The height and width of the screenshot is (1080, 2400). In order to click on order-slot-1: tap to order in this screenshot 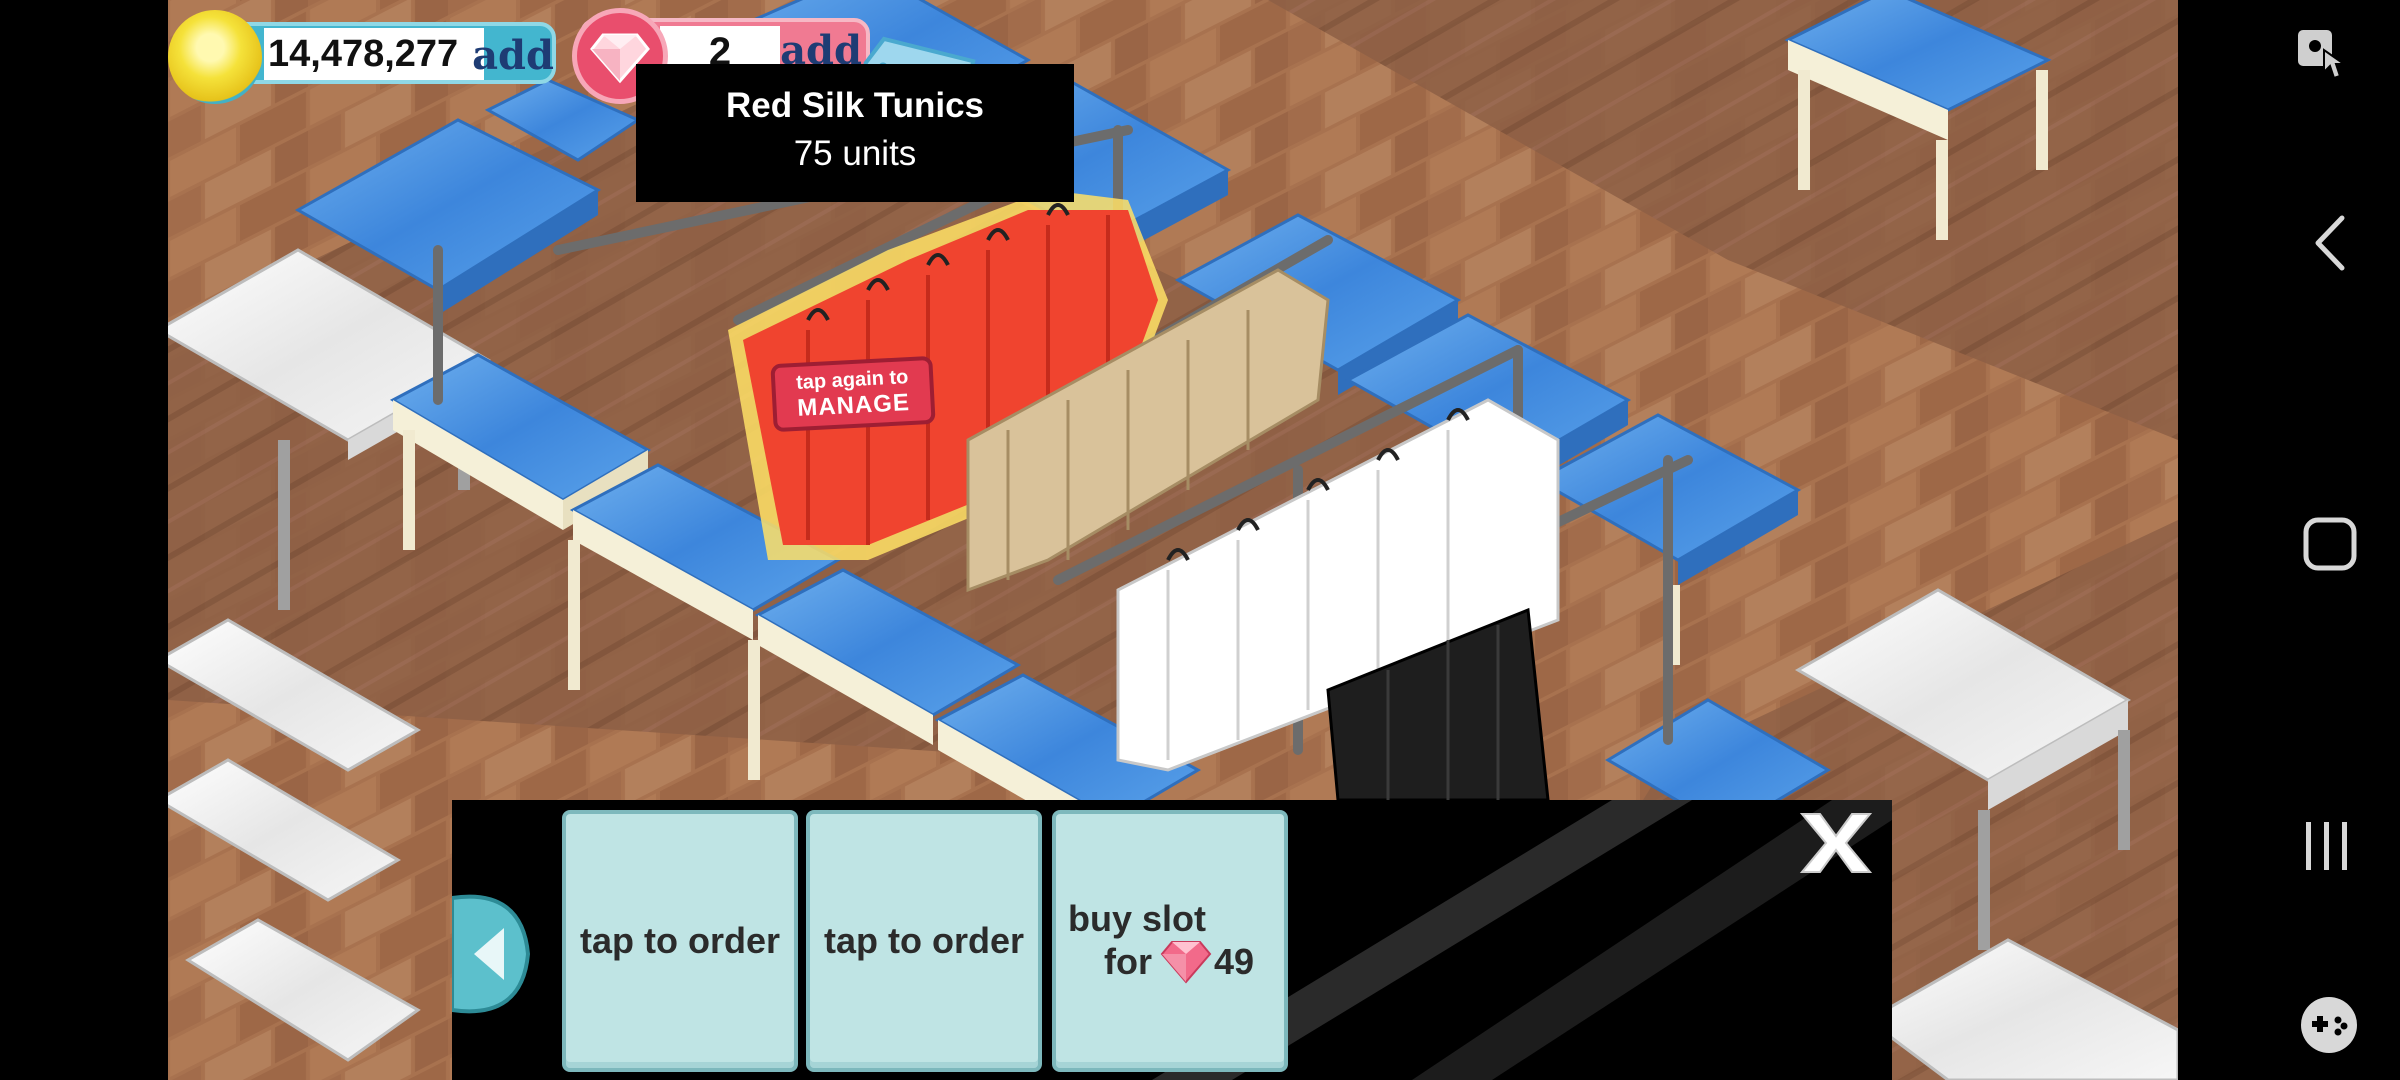, I will do `click(680, 941)`.